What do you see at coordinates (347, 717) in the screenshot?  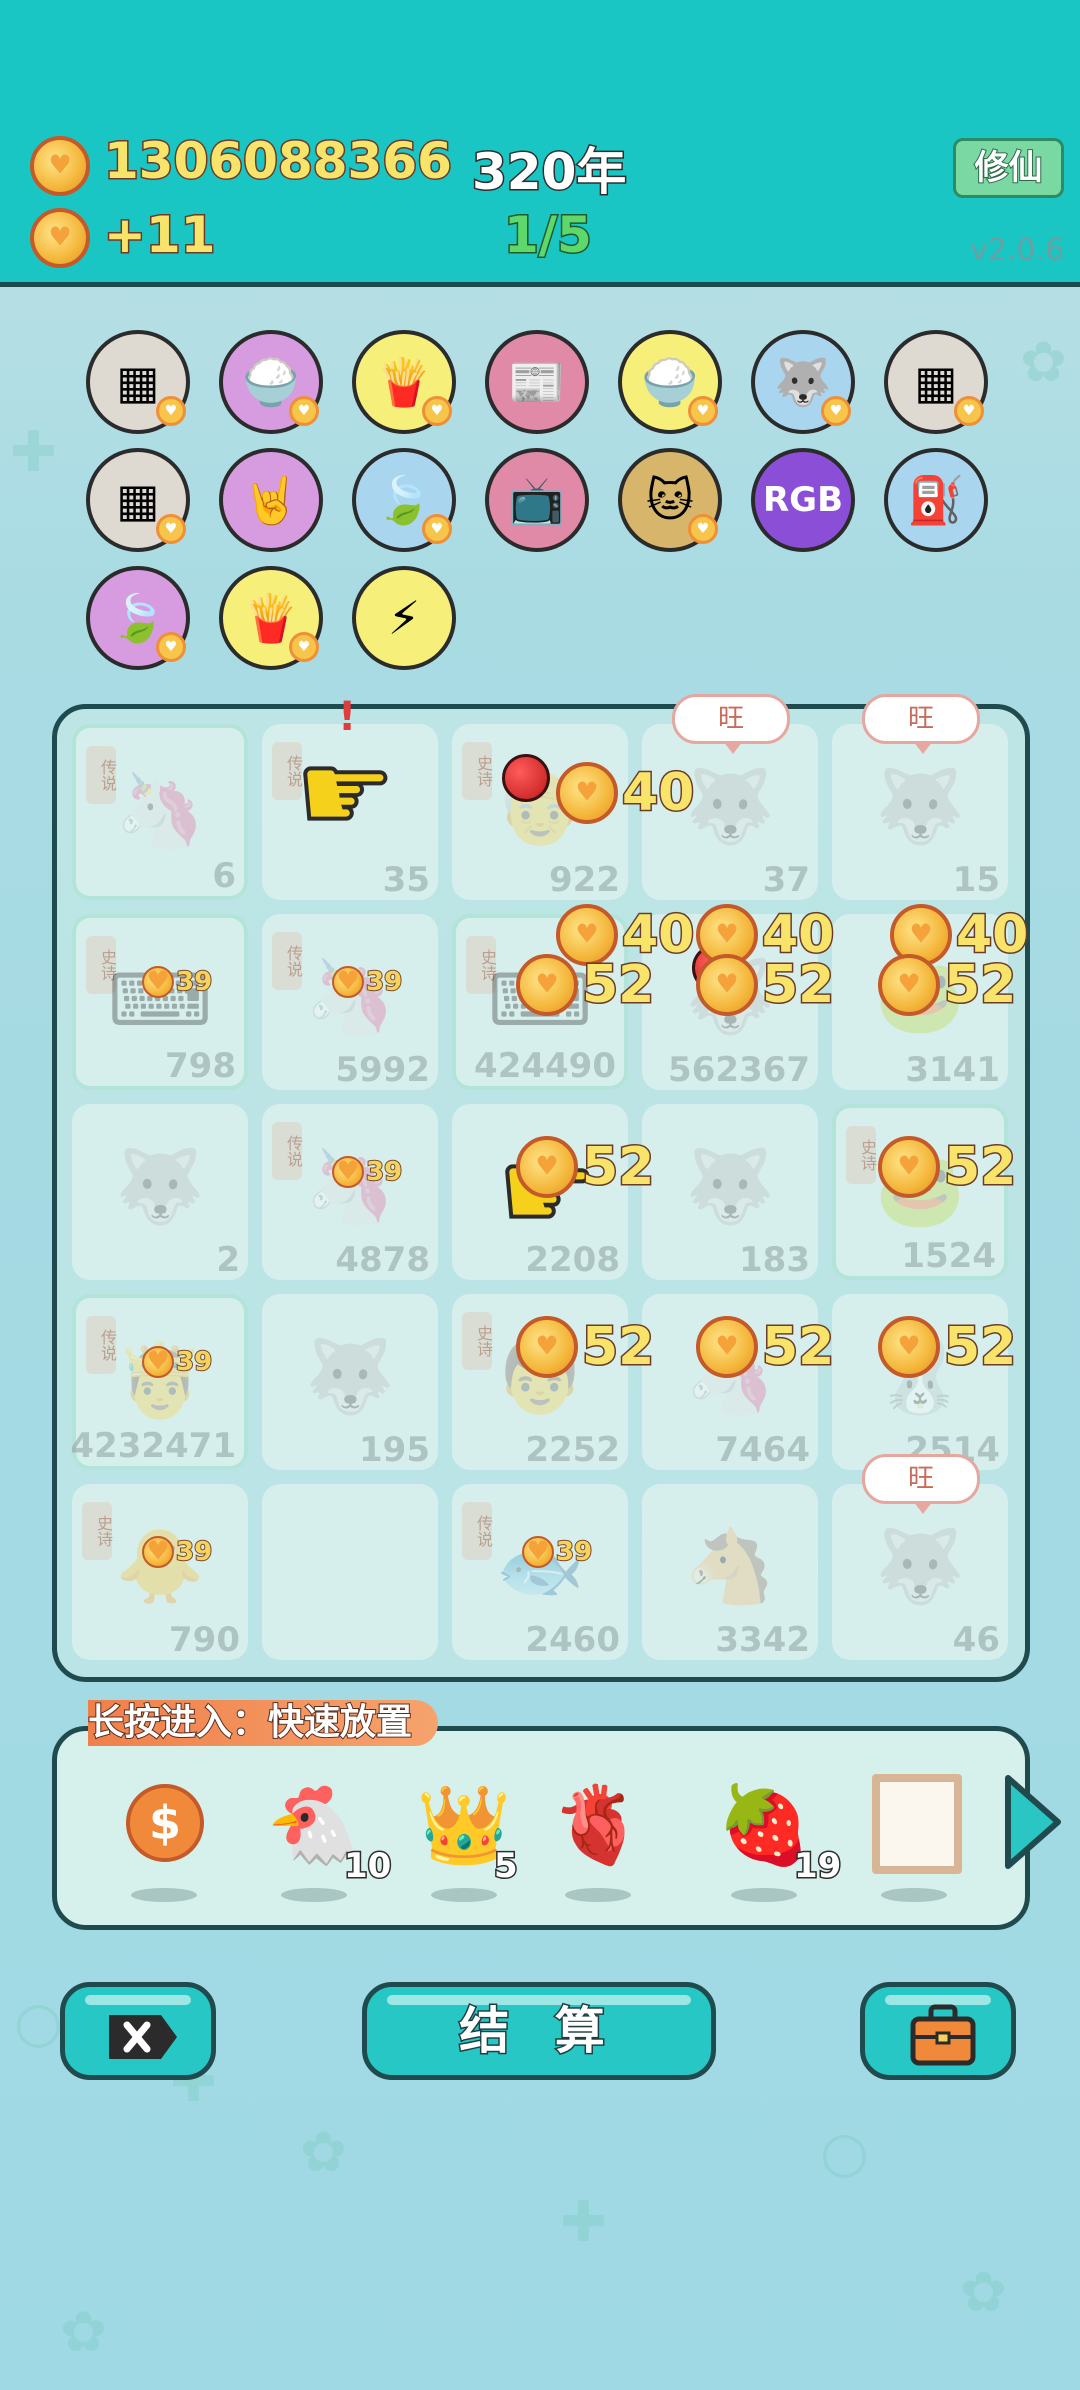 I see `alert-mark-icon: !` at bounding box center [347, 717].